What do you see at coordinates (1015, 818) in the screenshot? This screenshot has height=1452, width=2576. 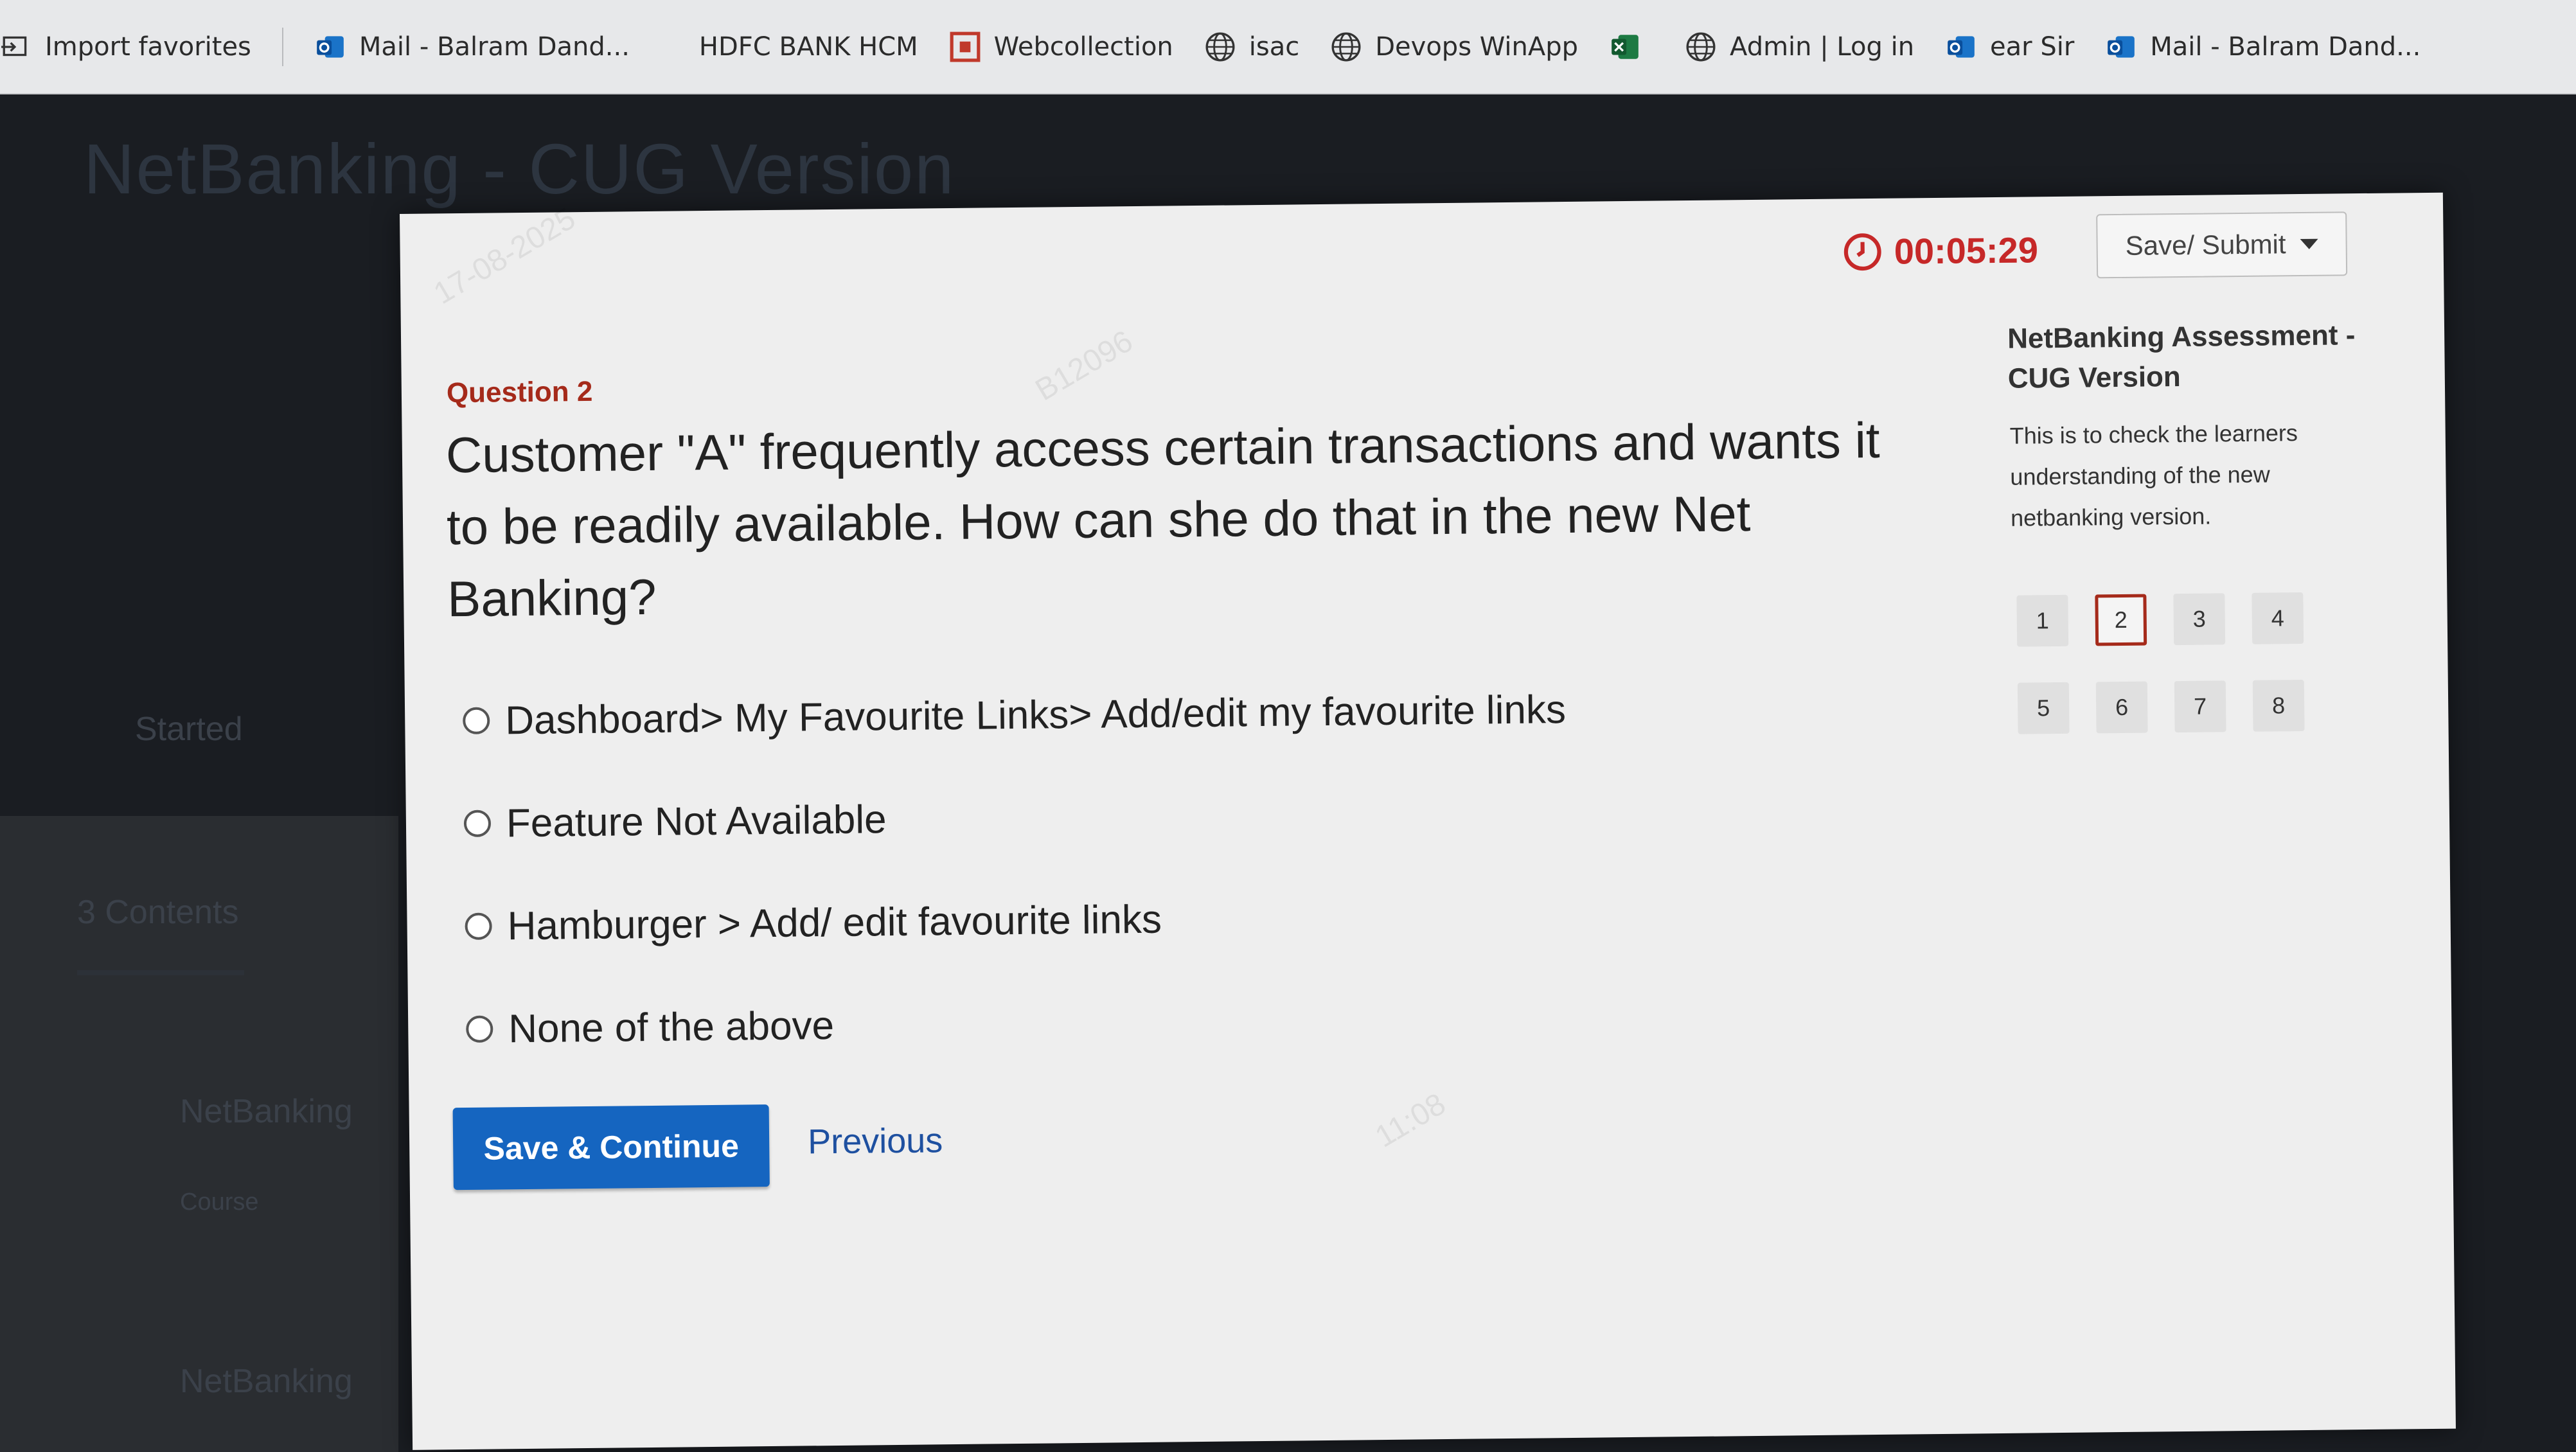 I see `answer-option-2: Feature Not Available` at bounding box center [1015, 818].